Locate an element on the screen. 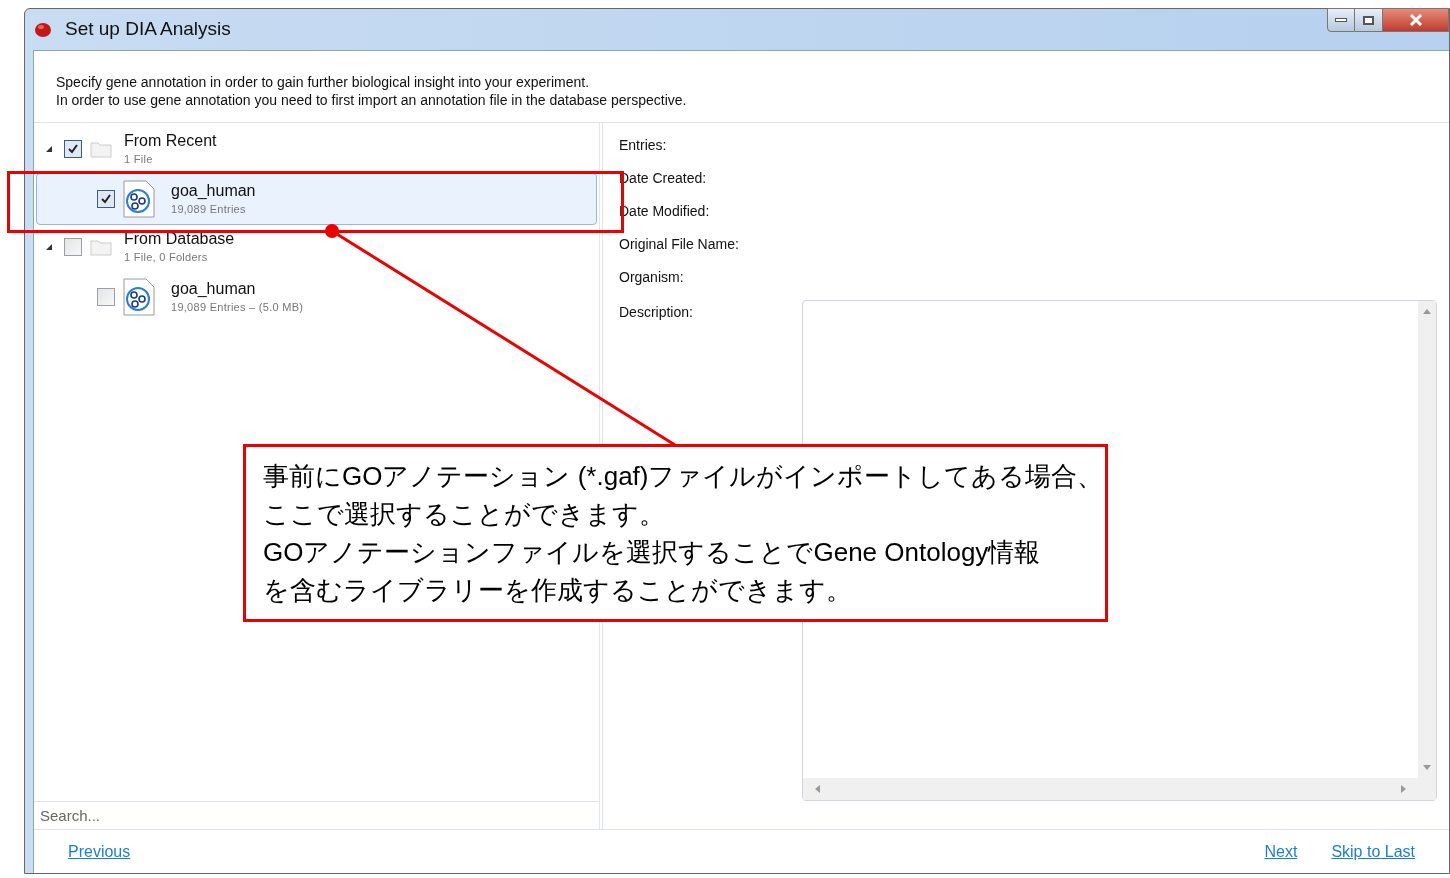 The width and height of the screenshot is (1450, 878). detail-label: Description: is located at coordinates (656, 312).